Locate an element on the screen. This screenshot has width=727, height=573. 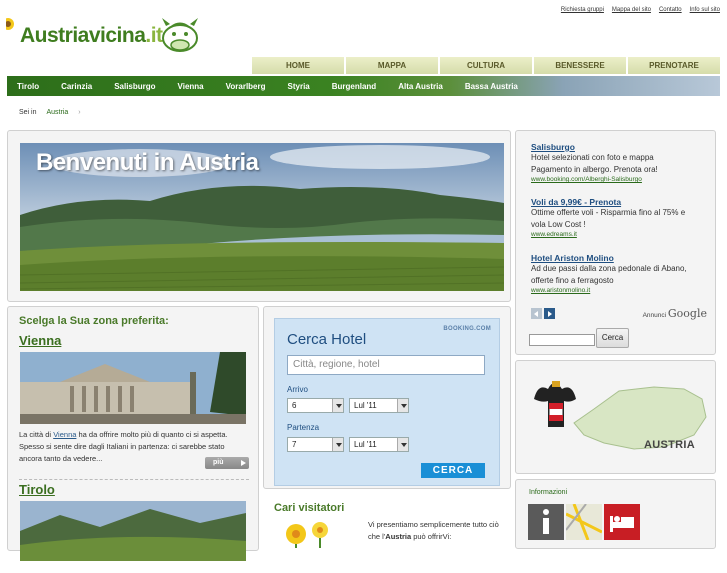
map-icon is located at coordinates (584, 522).